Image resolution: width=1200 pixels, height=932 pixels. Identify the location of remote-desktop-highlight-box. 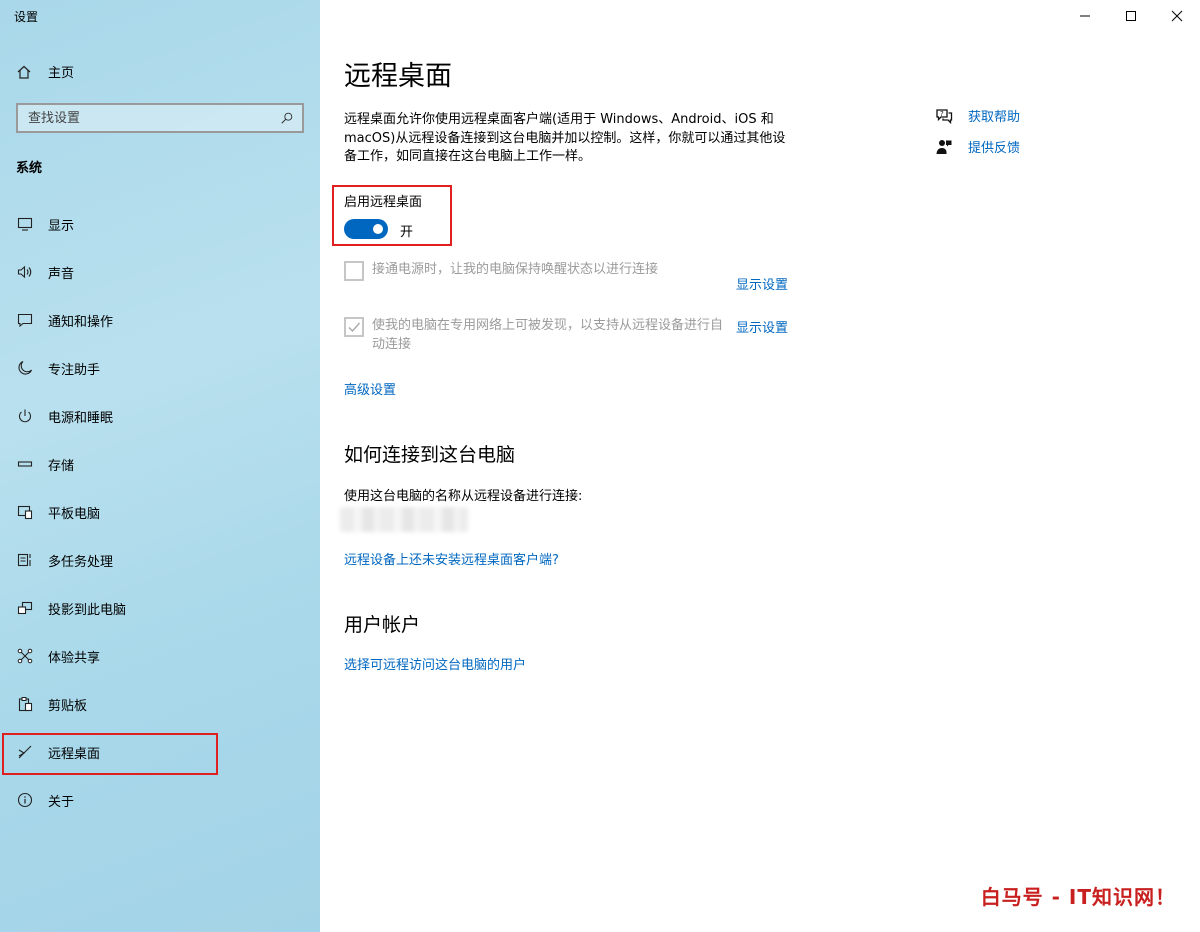
(110, 754).